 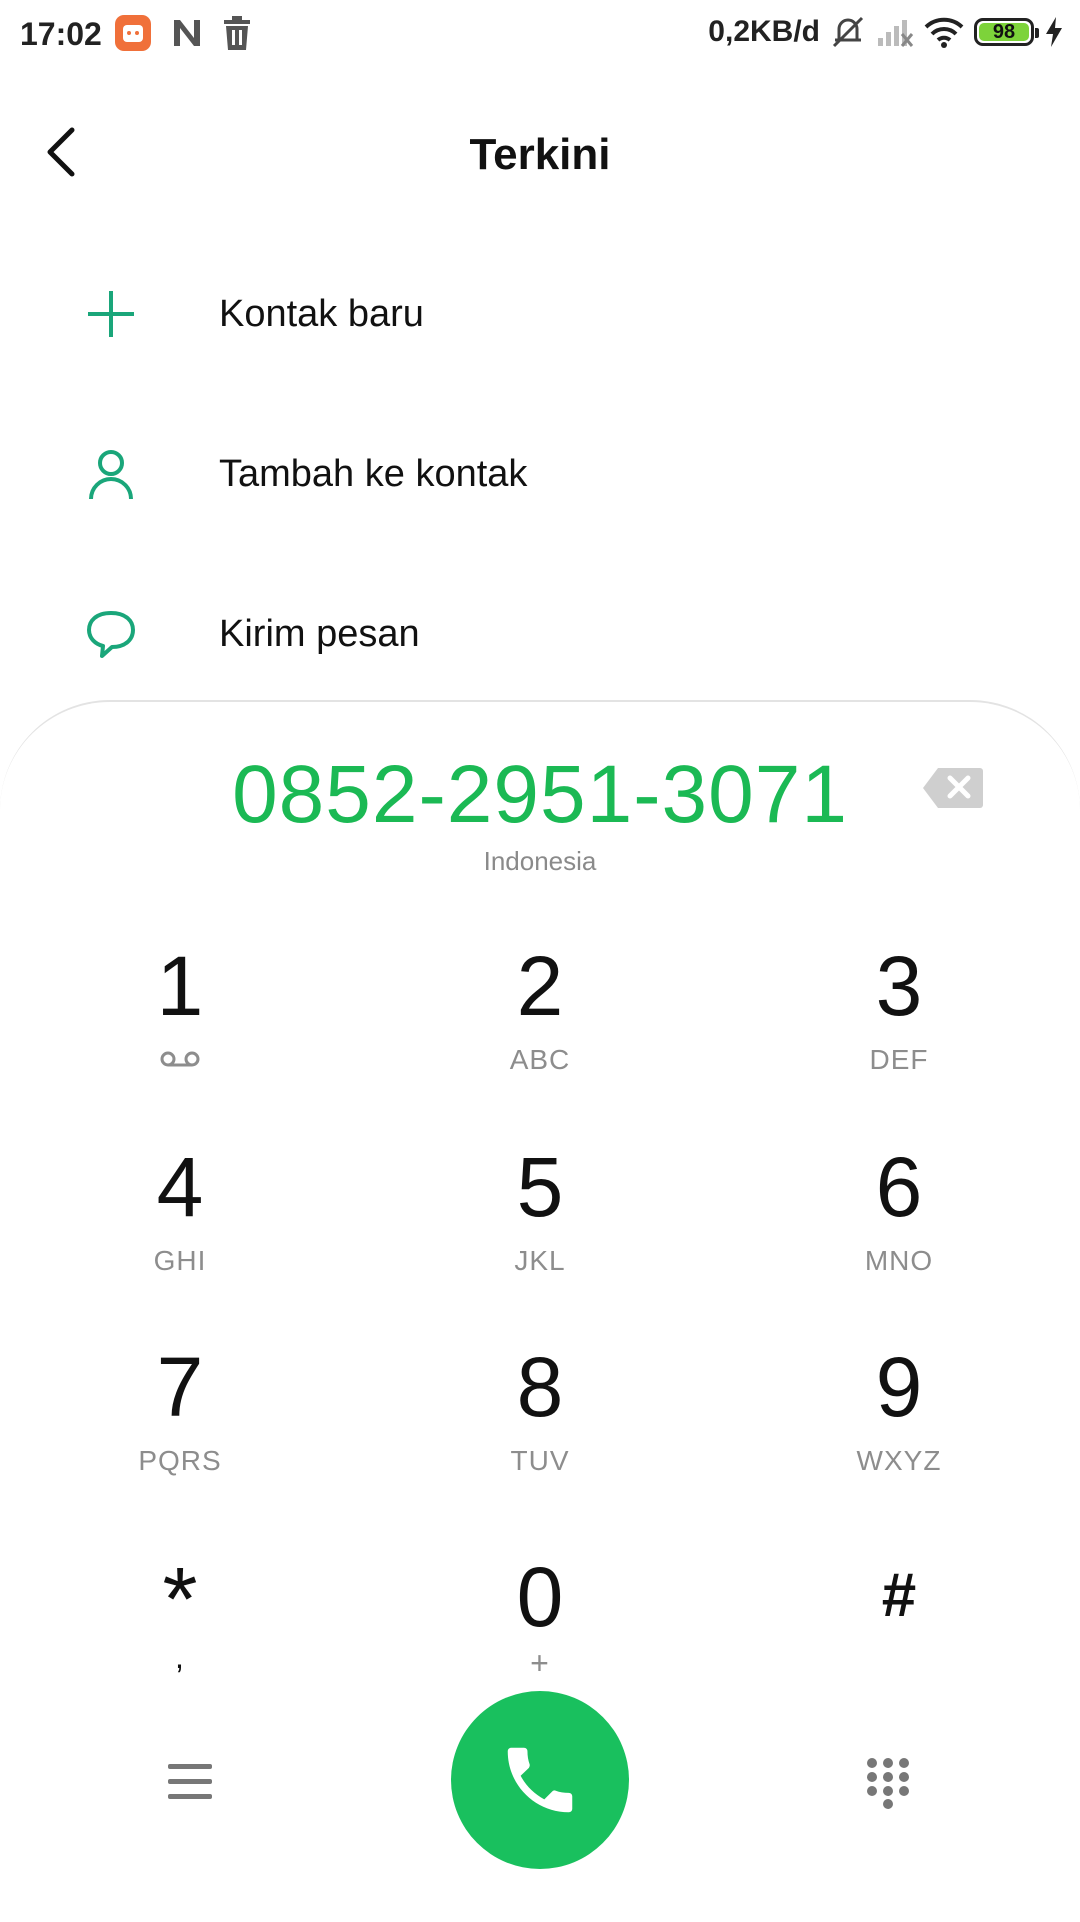 What do you see at coordinates (888, 1783) in the screenshot?
I see `dialpad-icon` at bounding box center [888, 1783].